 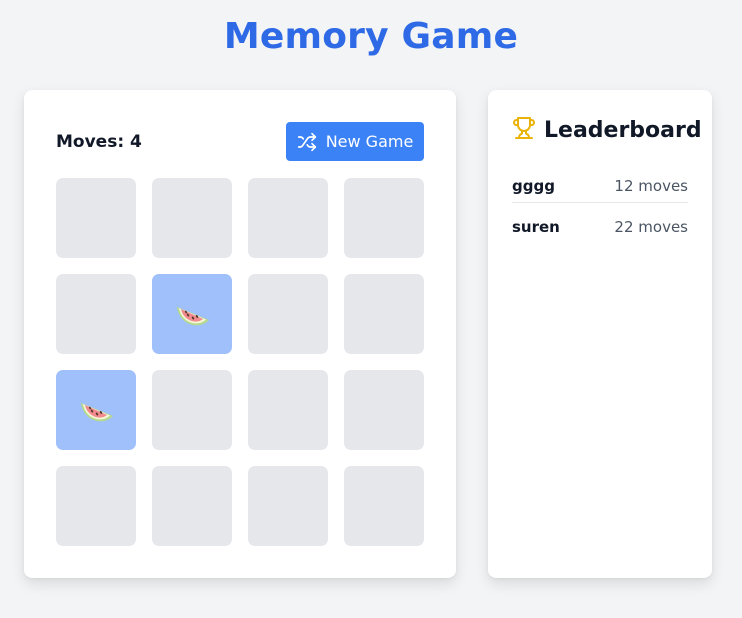 I want to click on page-title: Memory Game, so click(x=371, y=36).